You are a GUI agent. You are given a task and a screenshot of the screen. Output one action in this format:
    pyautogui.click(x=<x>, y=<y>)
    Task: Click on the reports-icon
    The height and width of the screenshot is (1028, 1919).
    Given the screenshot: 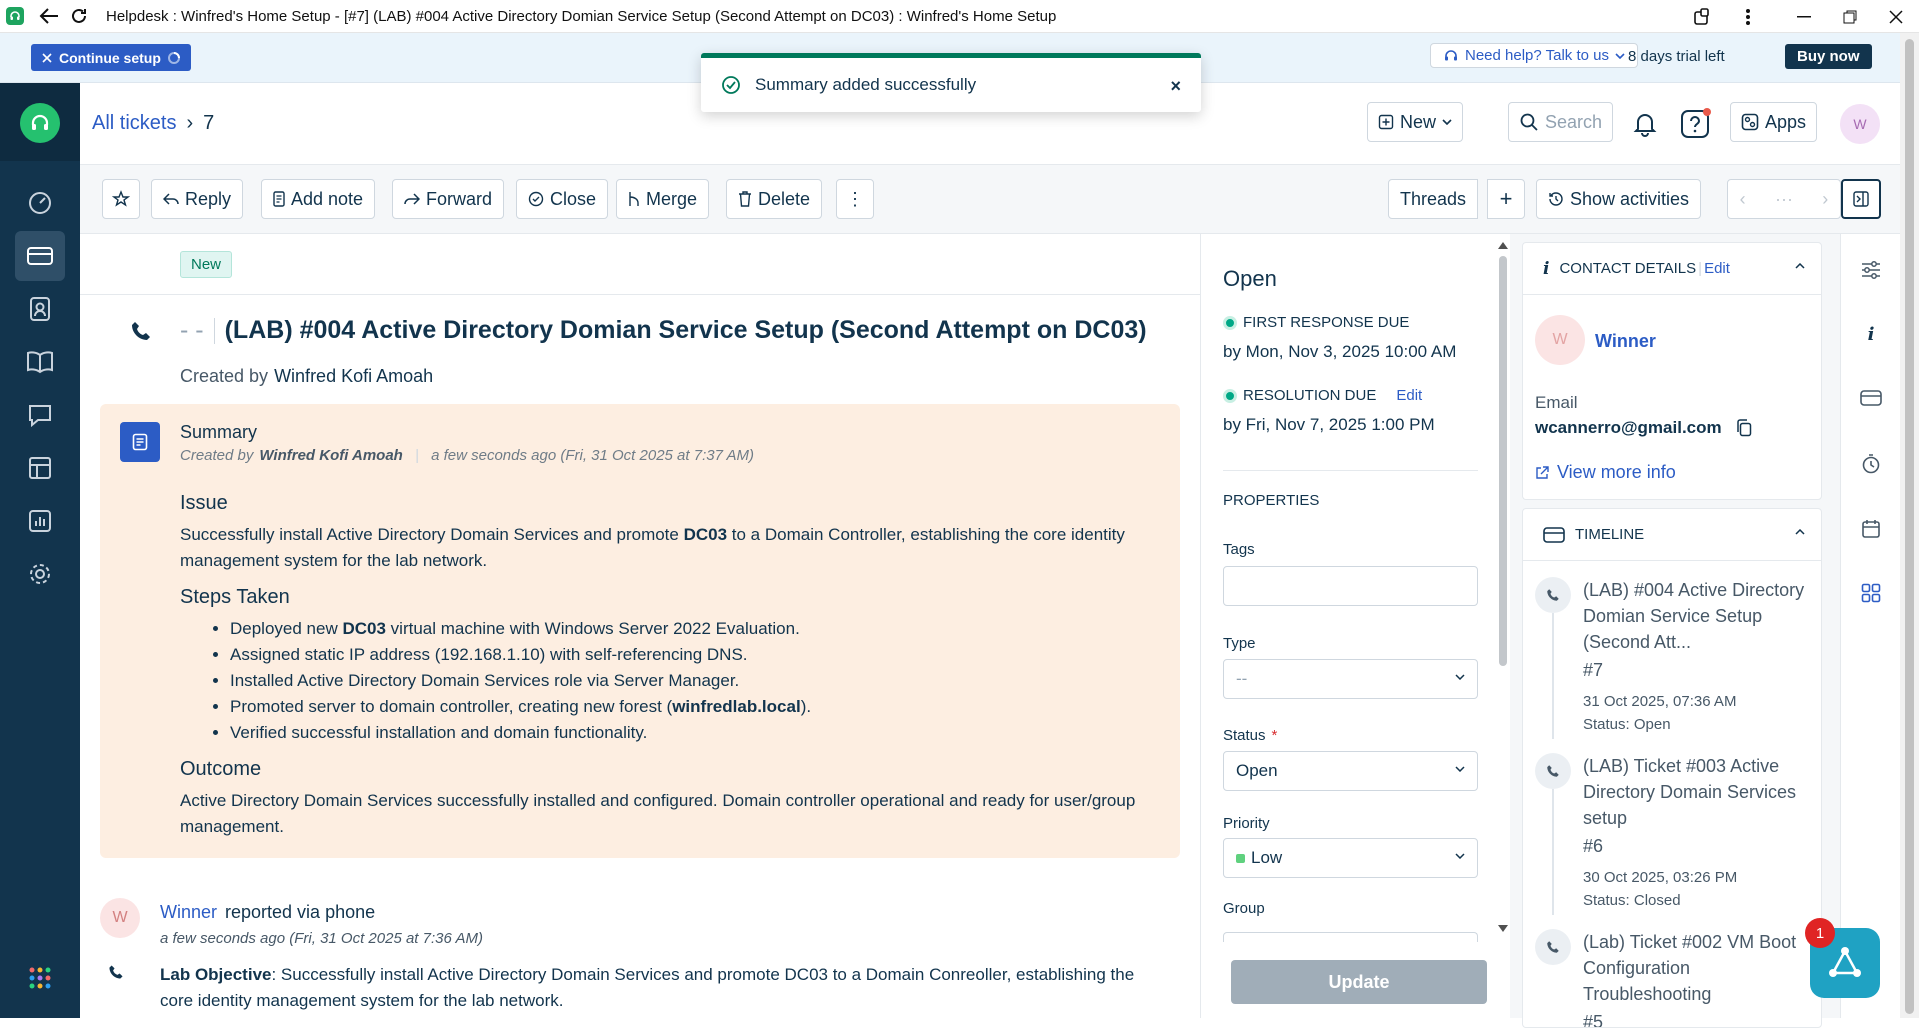 What is the action you would take?
    pyautogui.click(x=40, y=521)
    